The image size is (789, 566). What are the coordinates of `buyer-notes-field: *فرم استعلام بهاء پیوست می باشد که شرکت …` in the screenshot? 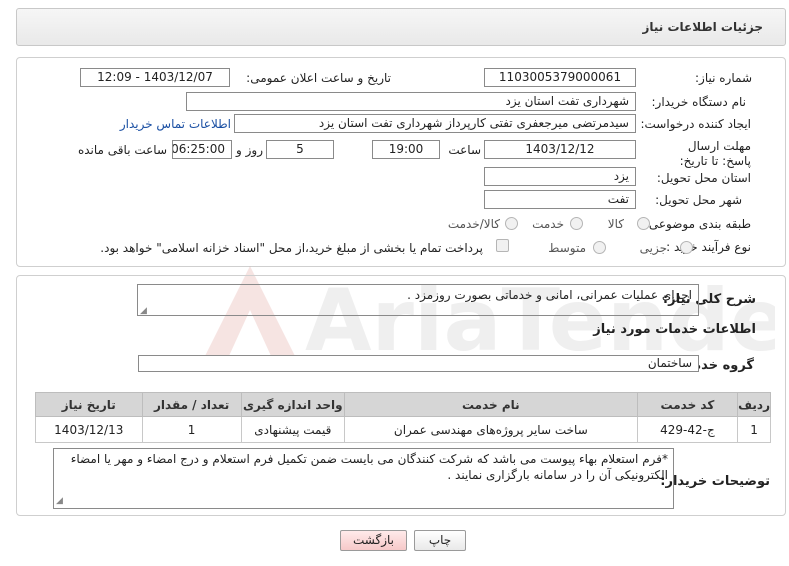 It's located at (363, 478).